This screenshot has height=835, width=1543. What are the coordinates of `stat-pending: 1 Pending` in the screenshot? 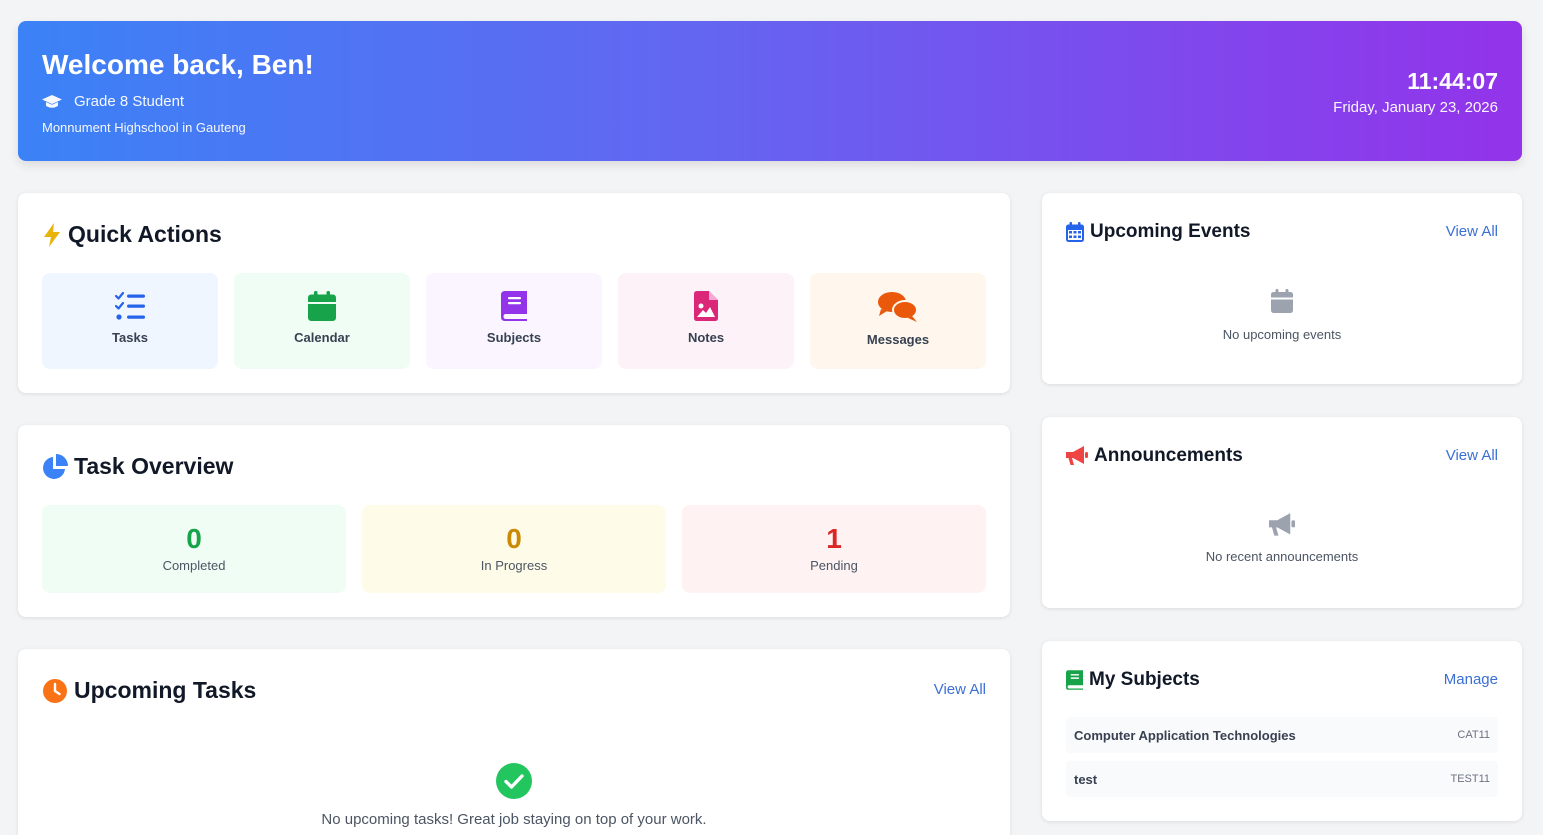 It's located at (834, 549).